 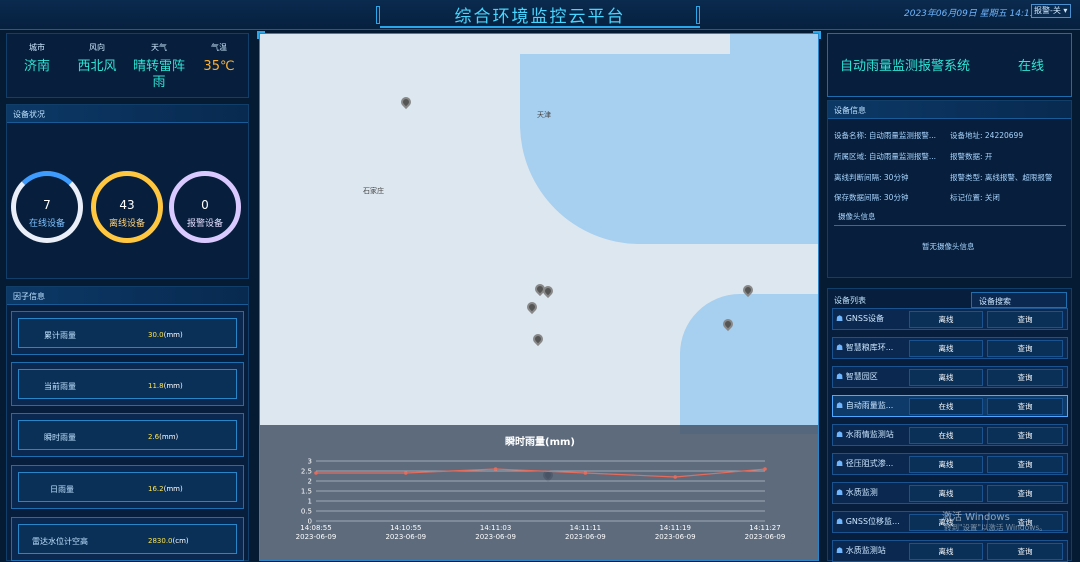 I want to click on windows-activation-watermark: 激活 Windows, so click(x=976, y=517).